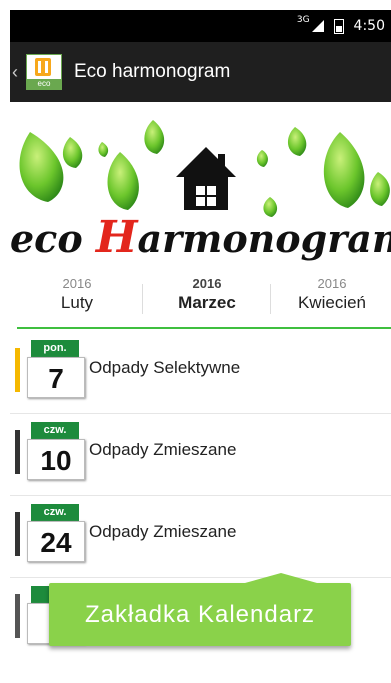 This screenshot has height=683, width=391. Describe the element at coordinates (56, 369) in the screenshot. I see `calendar-date-icon: pon. 7` at that location.